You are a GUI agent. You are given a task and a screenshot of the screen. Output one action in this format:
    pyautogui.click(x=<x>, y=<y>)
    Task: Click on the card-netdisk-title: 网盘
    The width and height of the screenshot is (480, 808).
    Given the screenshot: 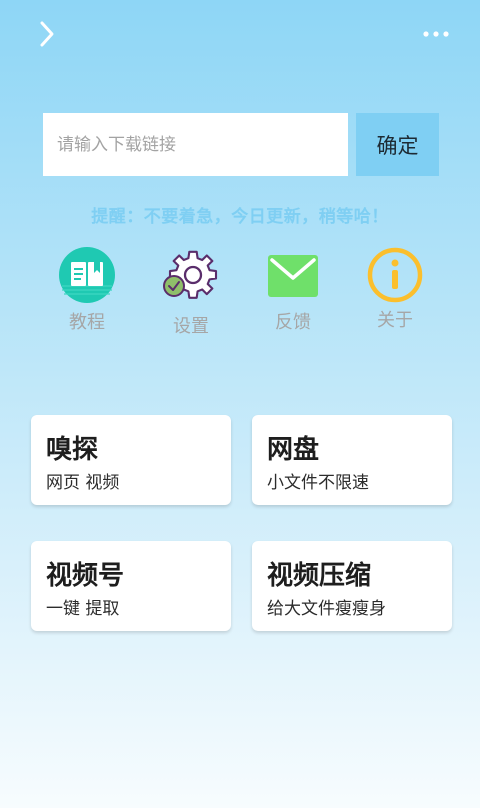 What is the action you would take?
    pyautogui.click(x=293, y=450)
    